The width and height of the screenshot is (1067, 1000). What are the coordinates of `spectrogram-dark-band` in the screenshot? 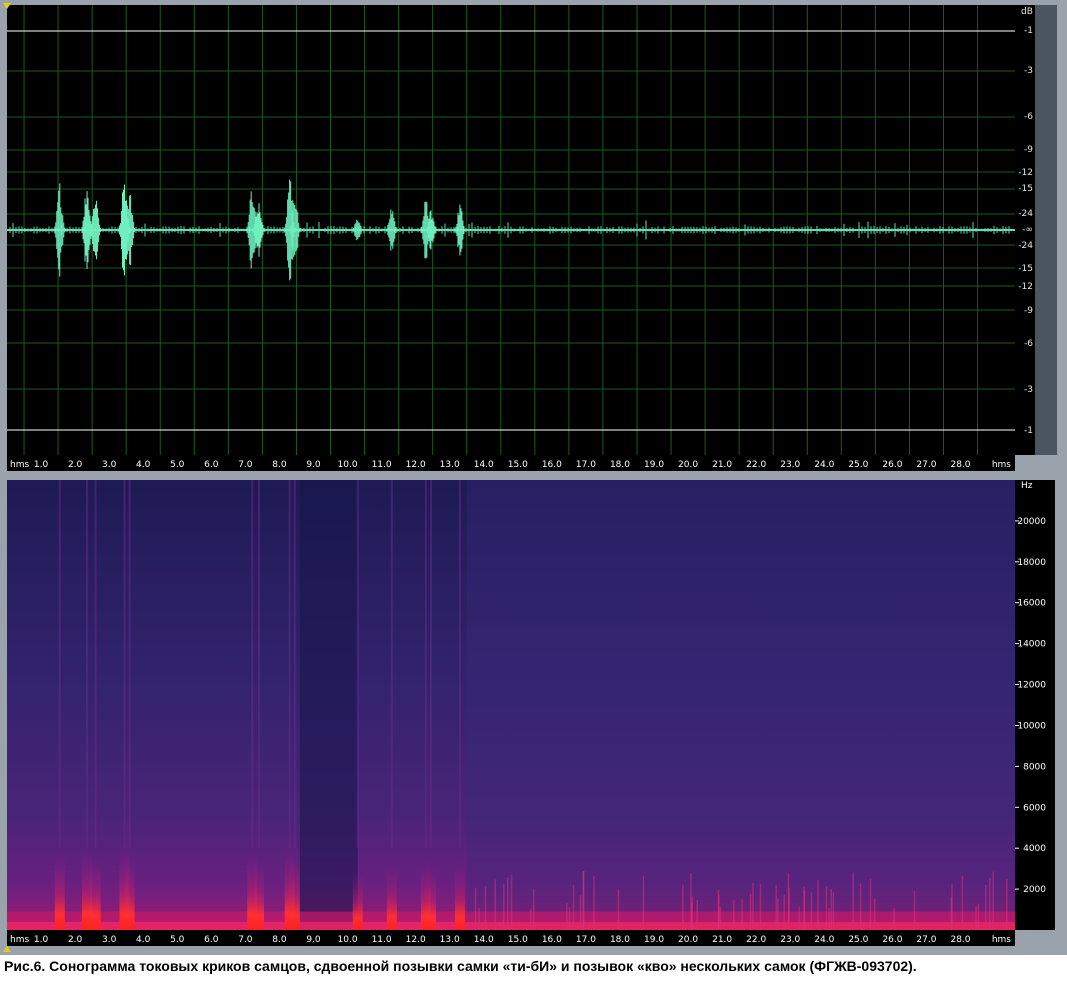 It's located at (328, 705).